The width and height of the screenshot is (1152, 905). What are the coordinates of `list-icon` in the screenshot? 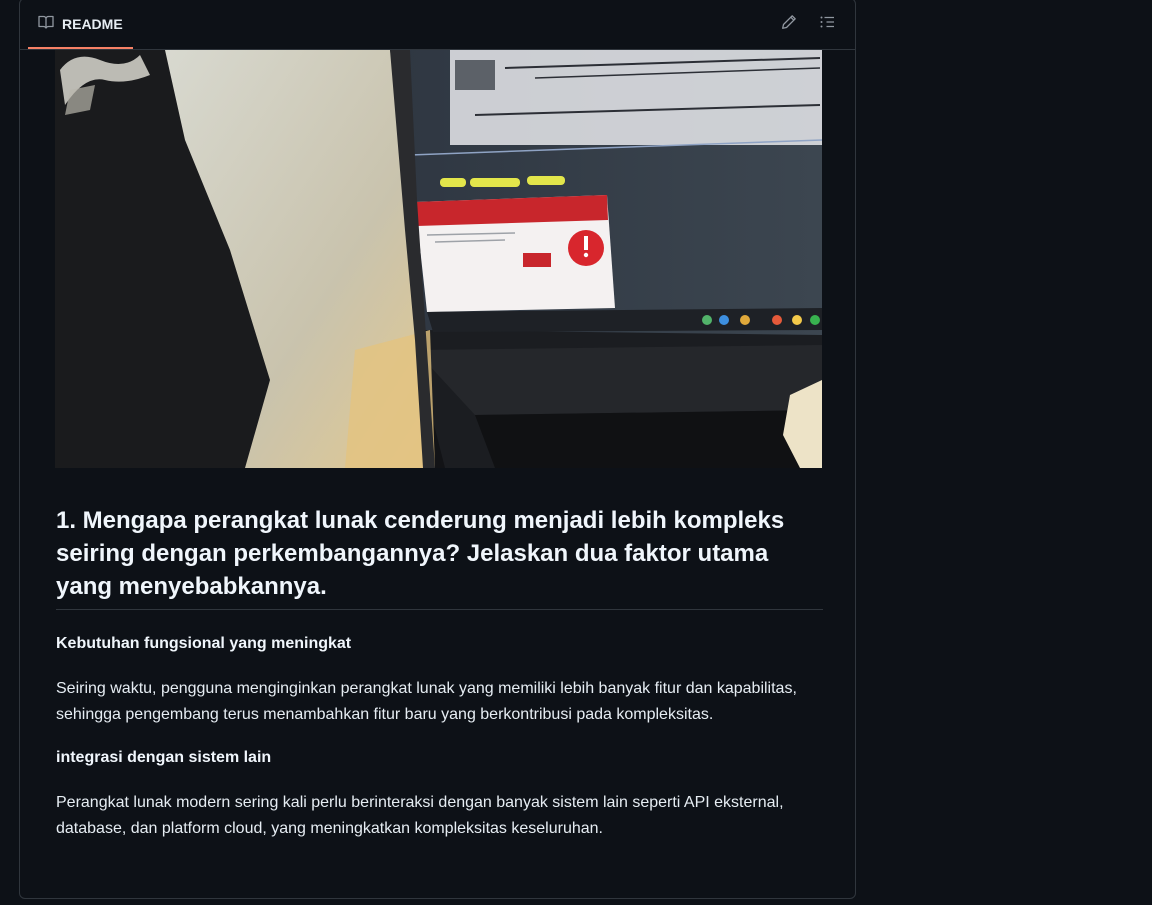 It's located at (827, 24).